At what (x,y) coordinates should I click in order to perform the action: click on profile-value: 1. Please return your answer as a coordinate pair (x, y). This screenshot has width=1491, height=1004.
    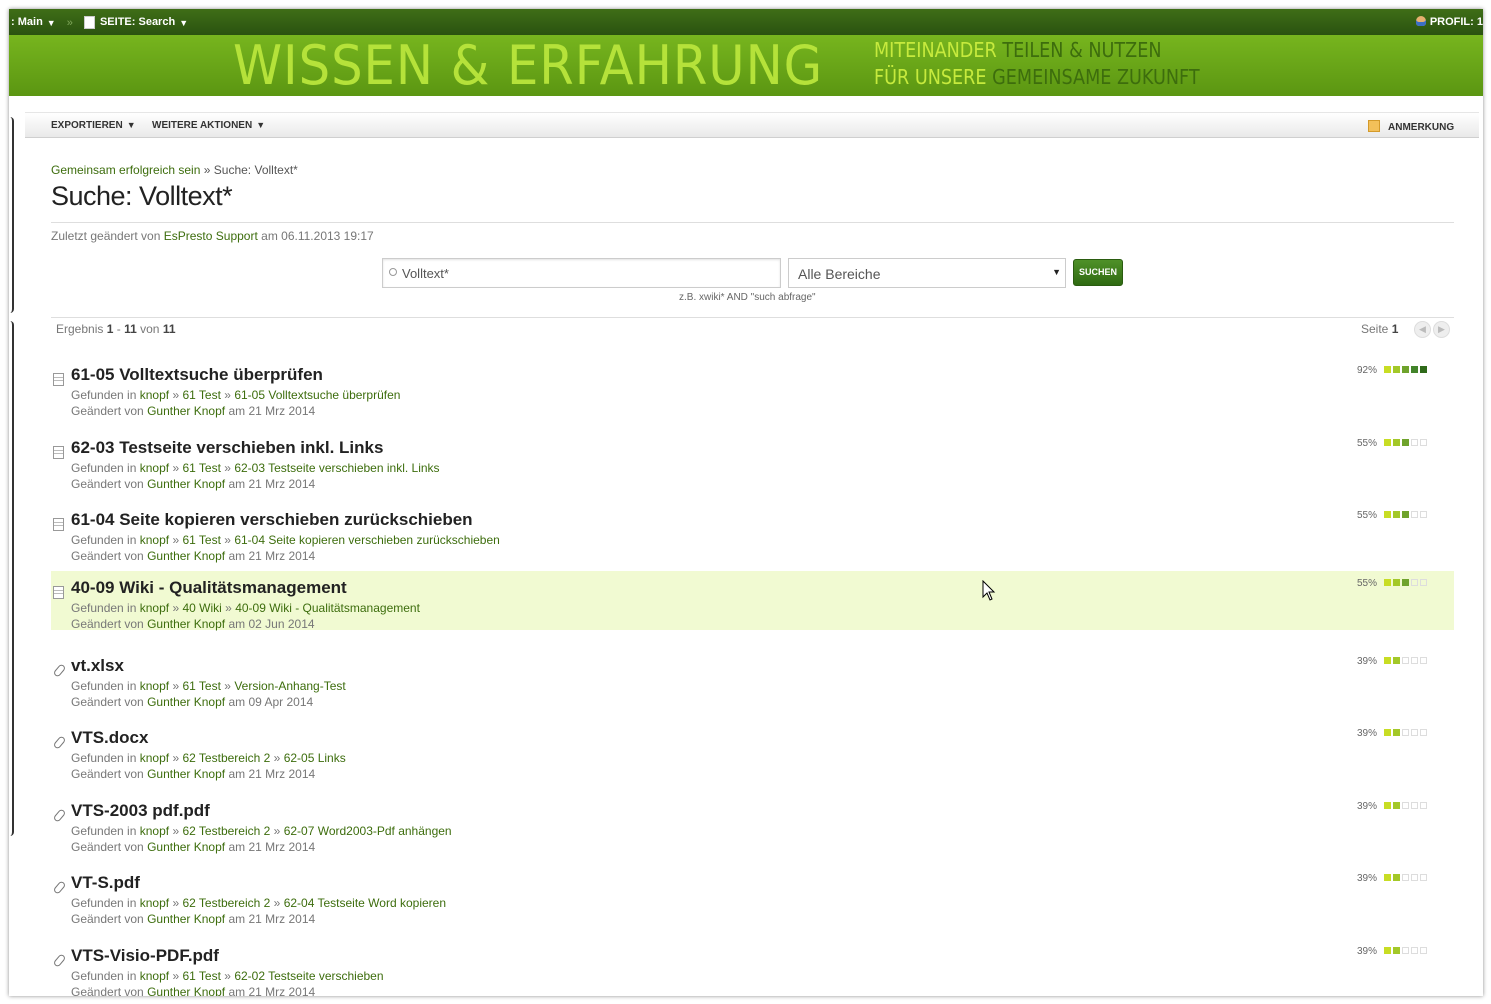
    Looking at the image, I should click on (1479, 22).